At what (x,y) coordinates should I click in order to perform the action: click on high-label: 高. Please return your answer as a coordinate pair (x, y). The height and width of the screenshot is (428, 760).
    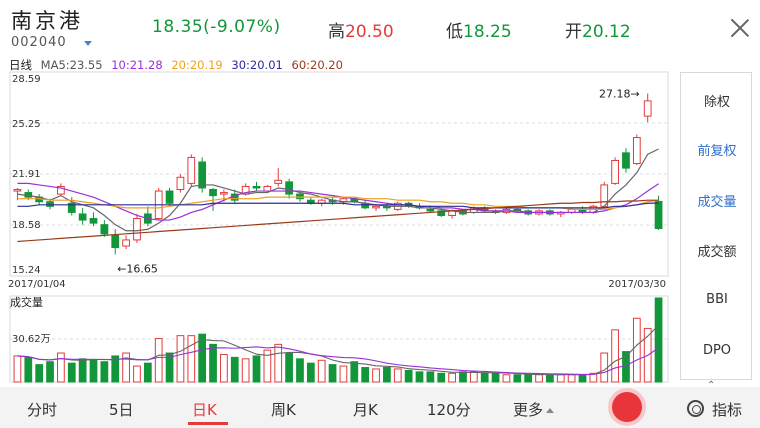
    Looking at the image, I should click on (336, 32).